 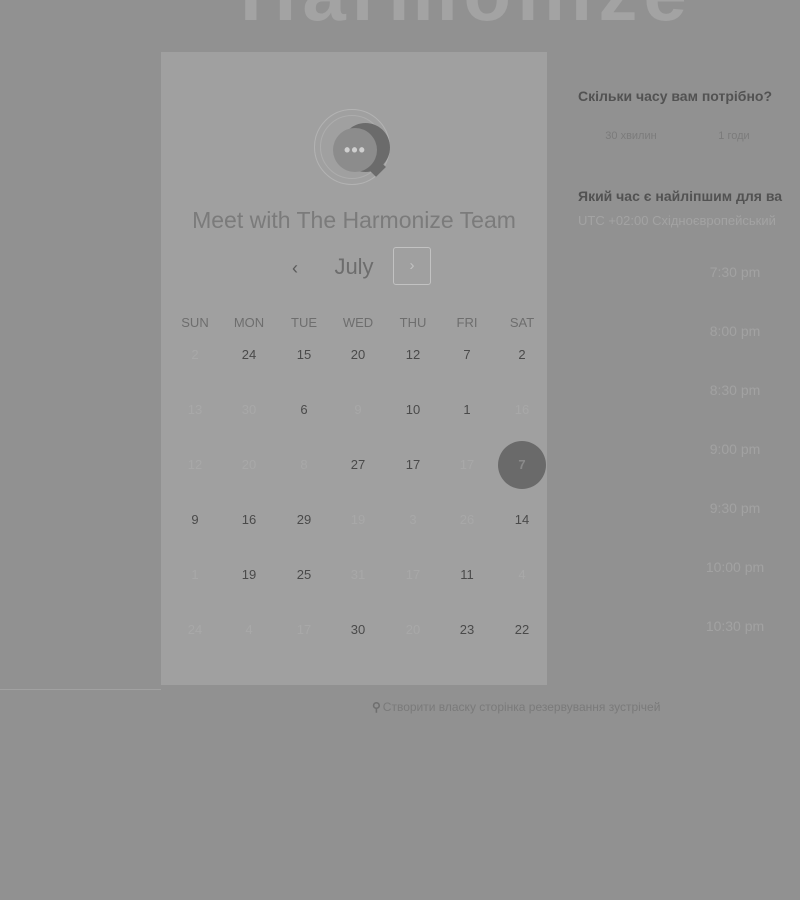 I want to click on weekday-label: FRI, so click(x=467, y=322).